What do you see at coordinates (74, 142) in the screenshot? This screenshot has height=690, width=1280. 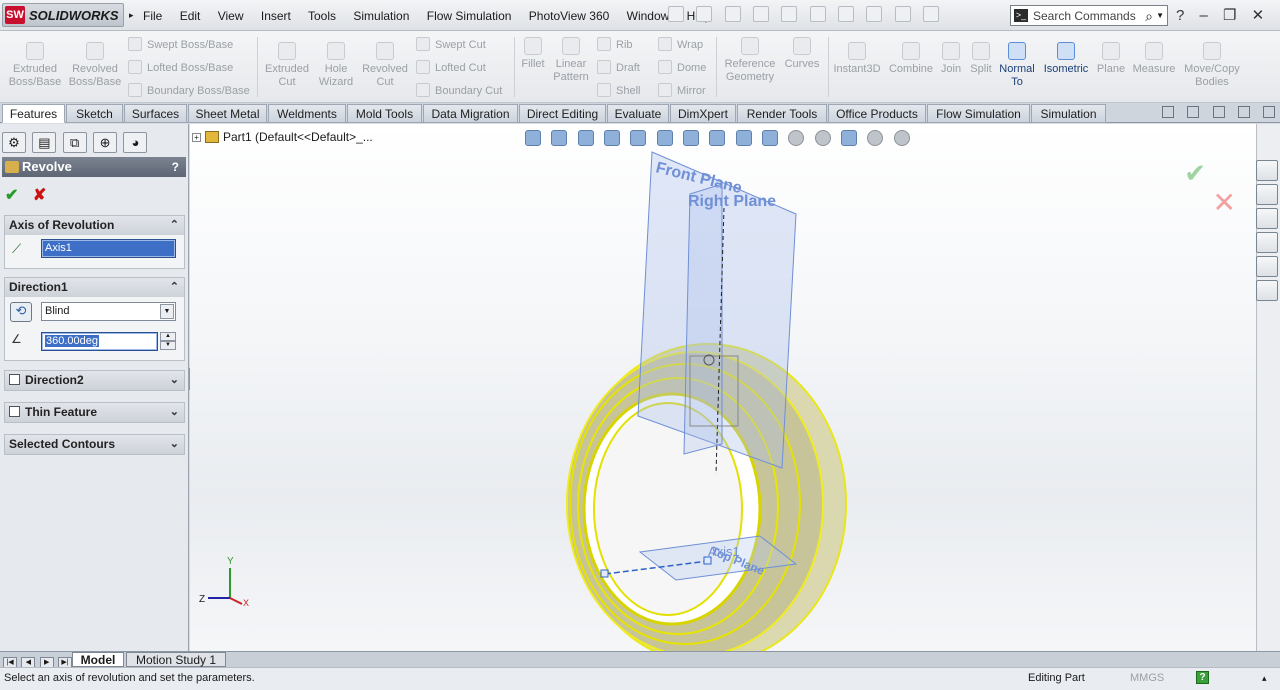 I see `configuration-manager-tab-icon: ⧉` at bounding box center [74, 142].